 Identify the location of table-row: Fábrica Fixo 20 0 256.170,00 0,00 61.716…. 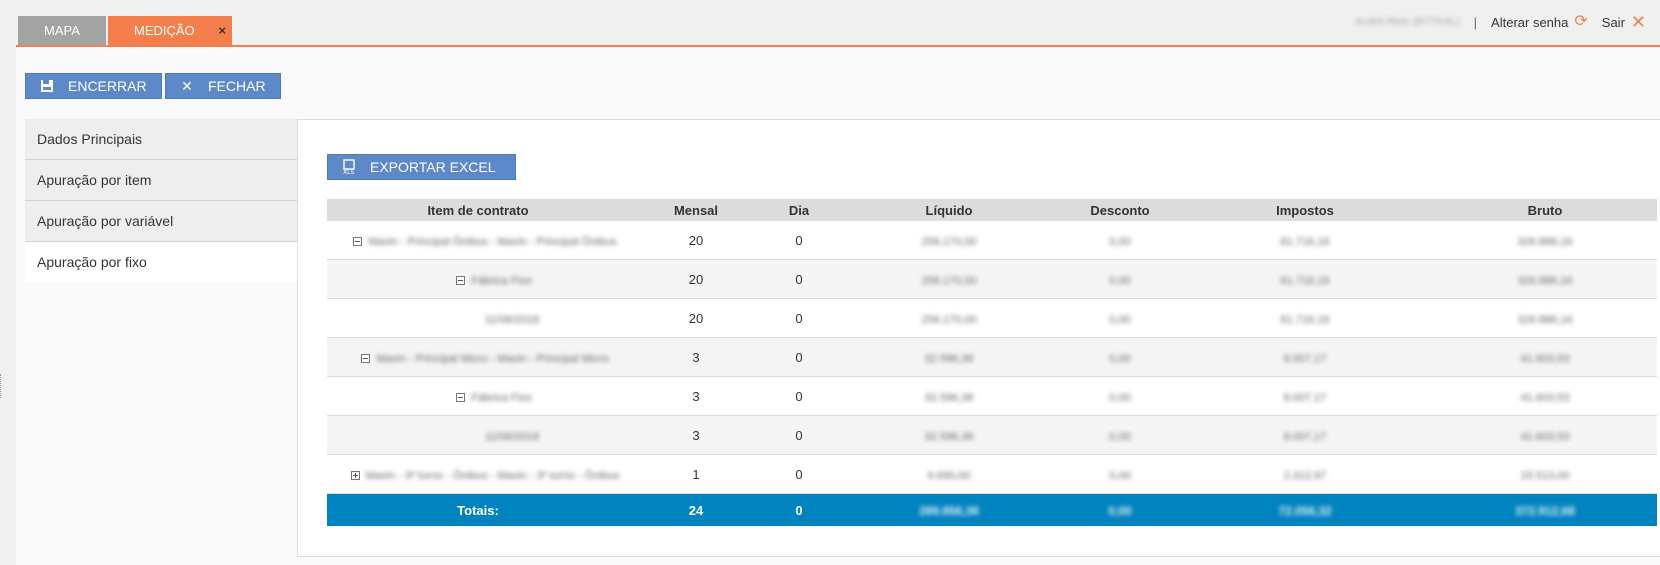
(992, 279).